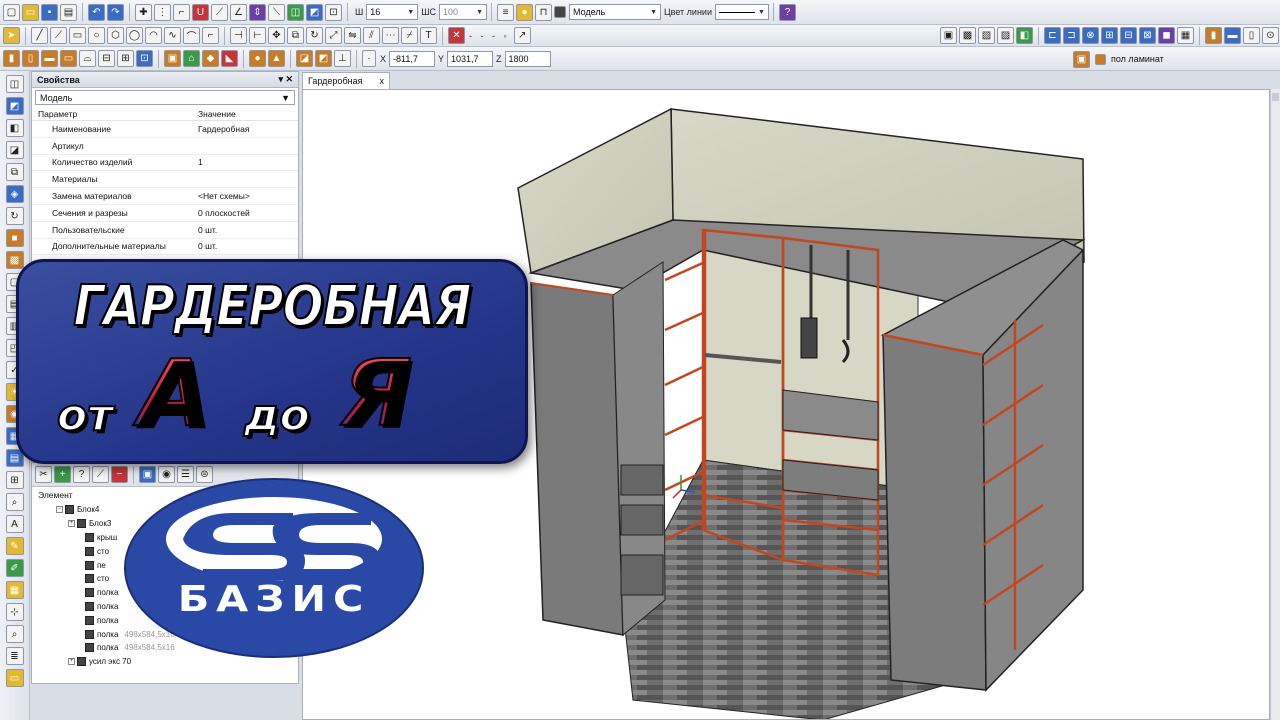  What do you see at coordinates (14, 568) in the screenshot?
I see `edit-icon: ✐` at bounding box center [14, 568].